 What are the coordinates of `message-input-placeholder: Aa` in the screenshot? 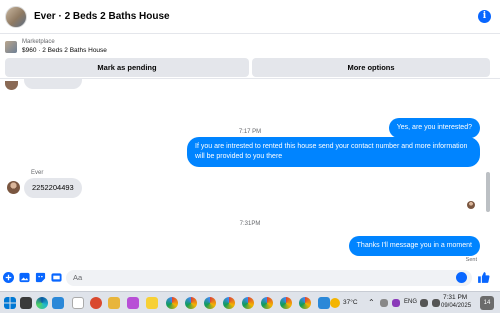 It's located at (78, 277).